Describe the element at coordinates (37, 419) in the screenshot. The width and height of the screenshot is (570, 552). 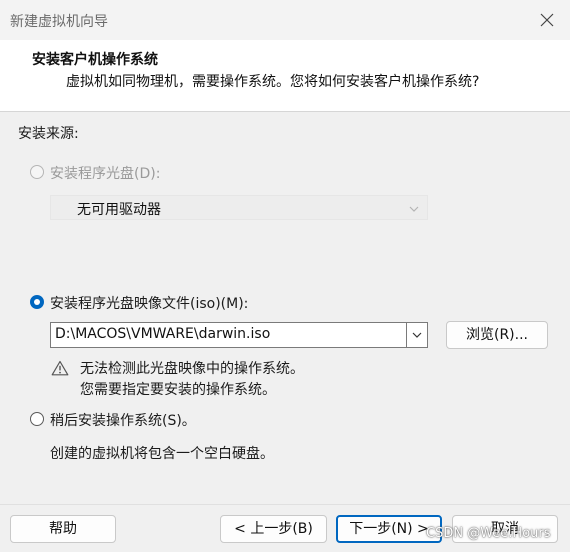
I see `install-later-radio` at that location.